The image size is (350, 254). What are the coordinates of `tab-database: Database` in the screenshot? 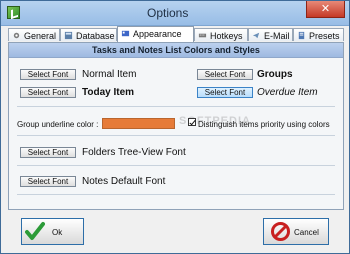 It's located at (88, 34).